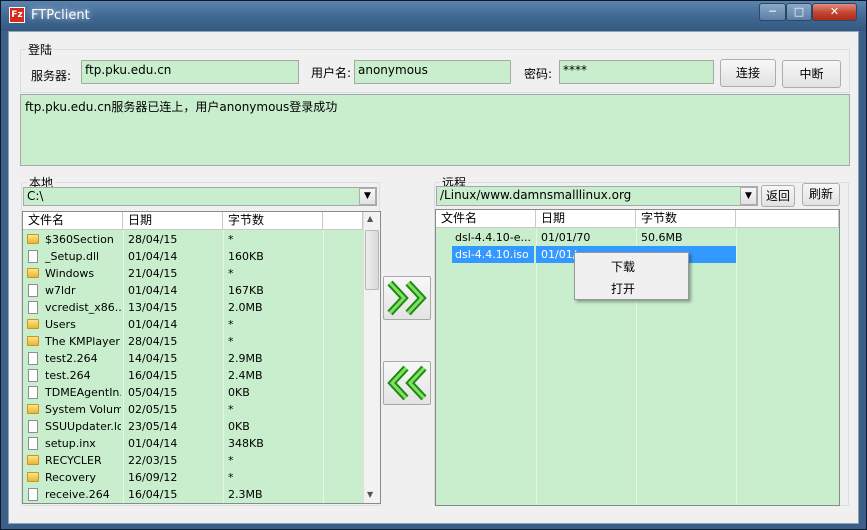  Describe the element at coordinates (245, 375) in the screenshot. I see `local-cell-size: 2.4MB` at that location.